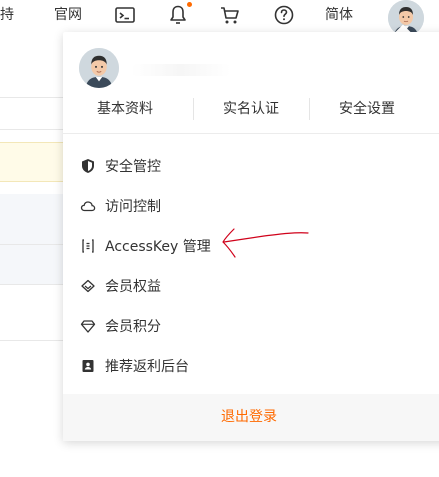 The height and width of the screenshot is (477, 439). I want to click on menu-label: 访问控制, so click(133, 207).